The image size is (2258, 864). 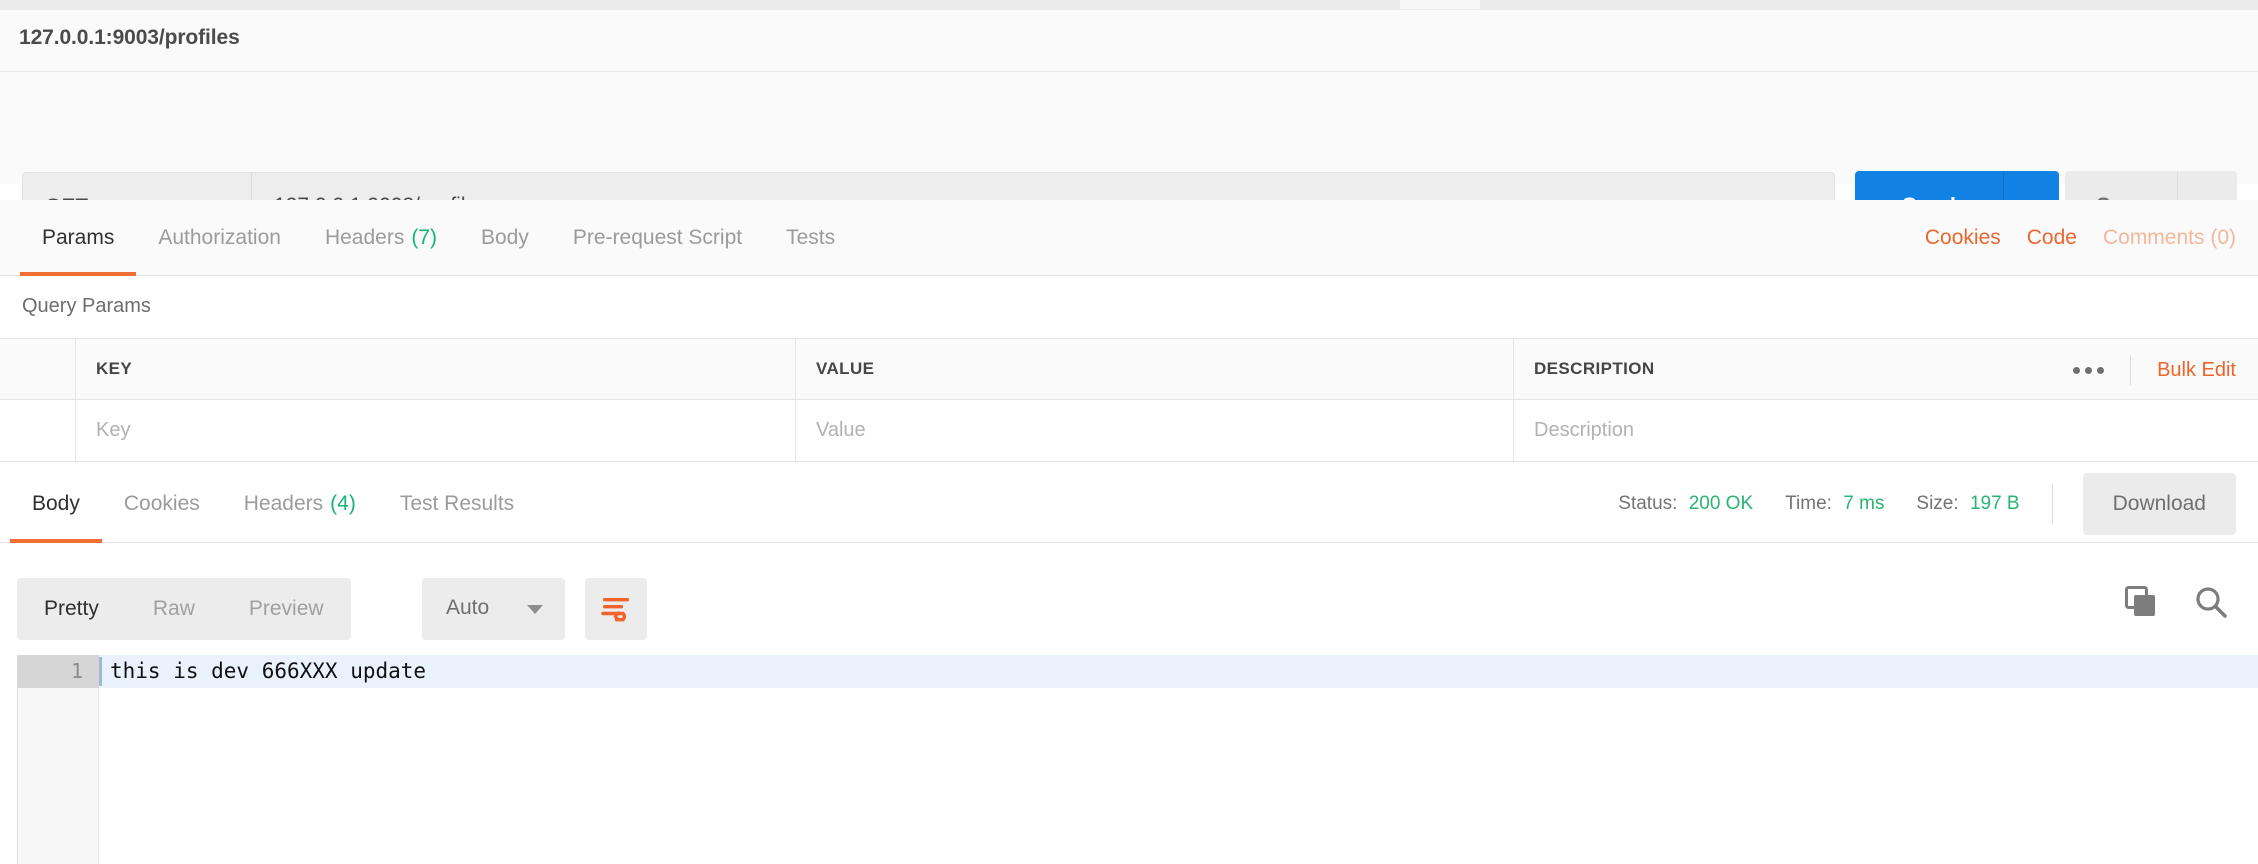 What do you see at coordinates (100, 671) in the screenshot?
I see `text-cursor` at bounding box center [100, 671].